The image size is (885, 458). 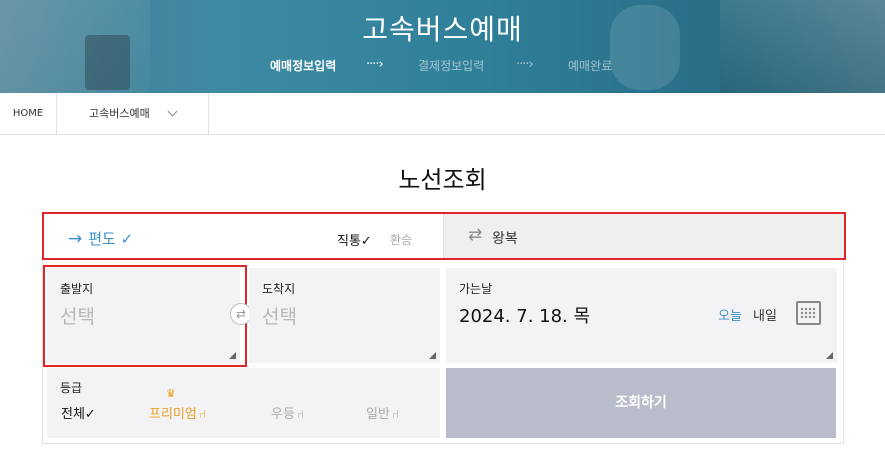 I want to click on grade-all-option: 전체✓, so click(x=78, y=412).